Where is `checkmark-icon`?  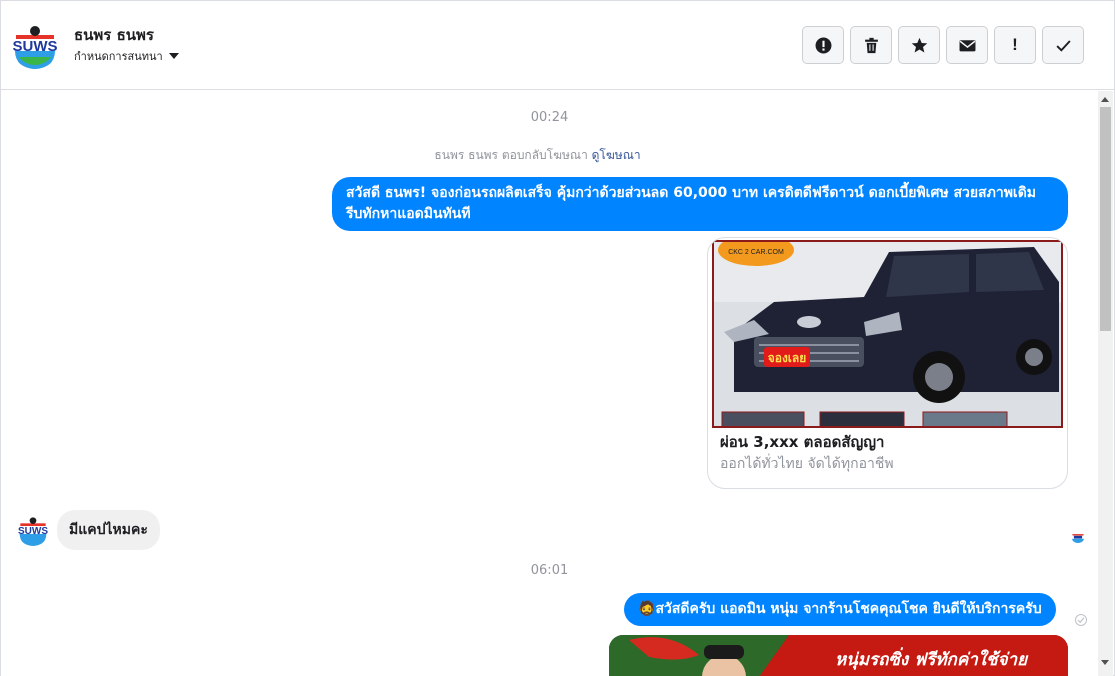
checkmark-icon is located at coordinates (1063, 45).